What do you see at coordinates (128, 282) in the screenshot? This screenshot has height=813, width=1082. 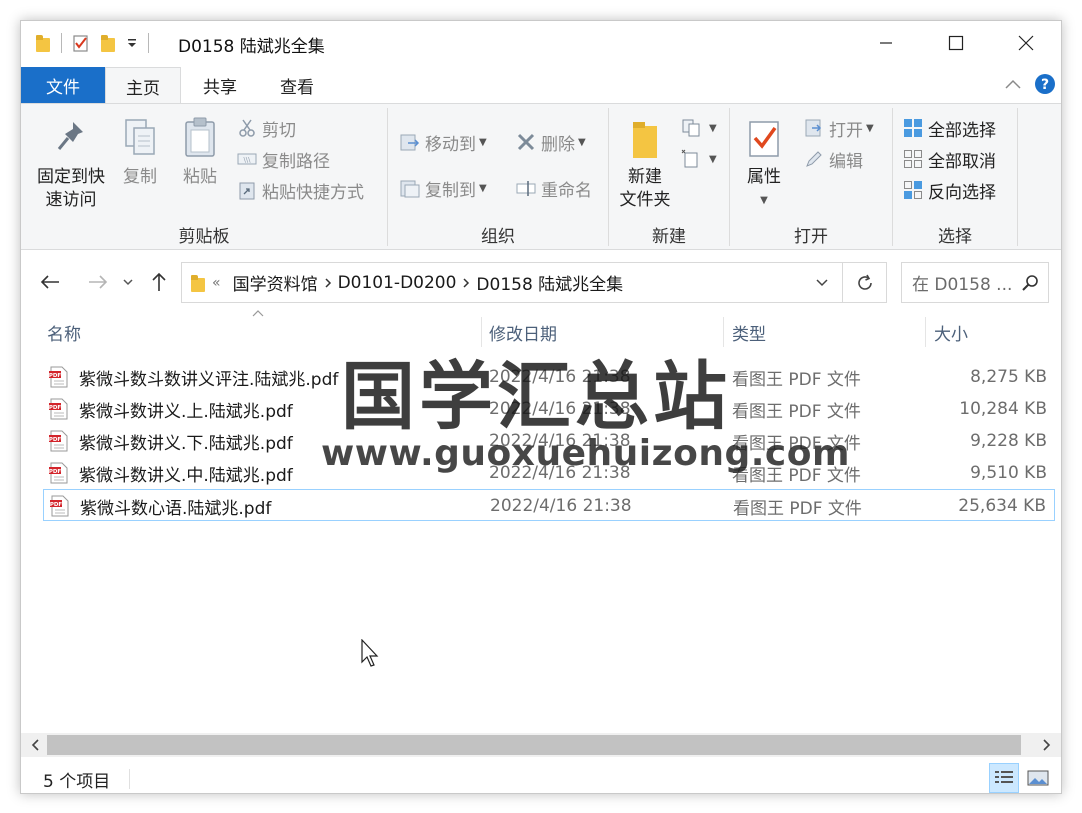 I see `recent-locations-button` at bounding box center [128, 282].